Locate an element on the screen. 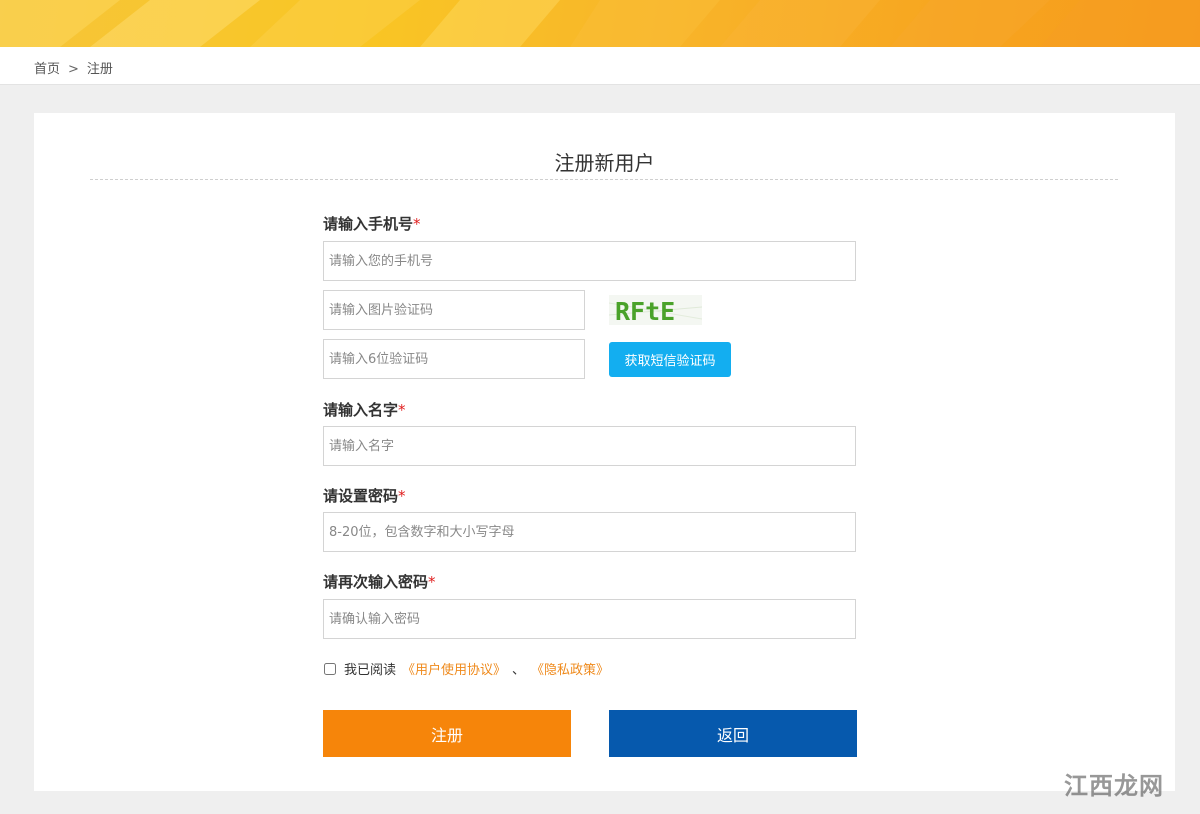 This screenshot has width=1200, height=814. name-label: 请输入名字* is located at coordinates (364, 409).